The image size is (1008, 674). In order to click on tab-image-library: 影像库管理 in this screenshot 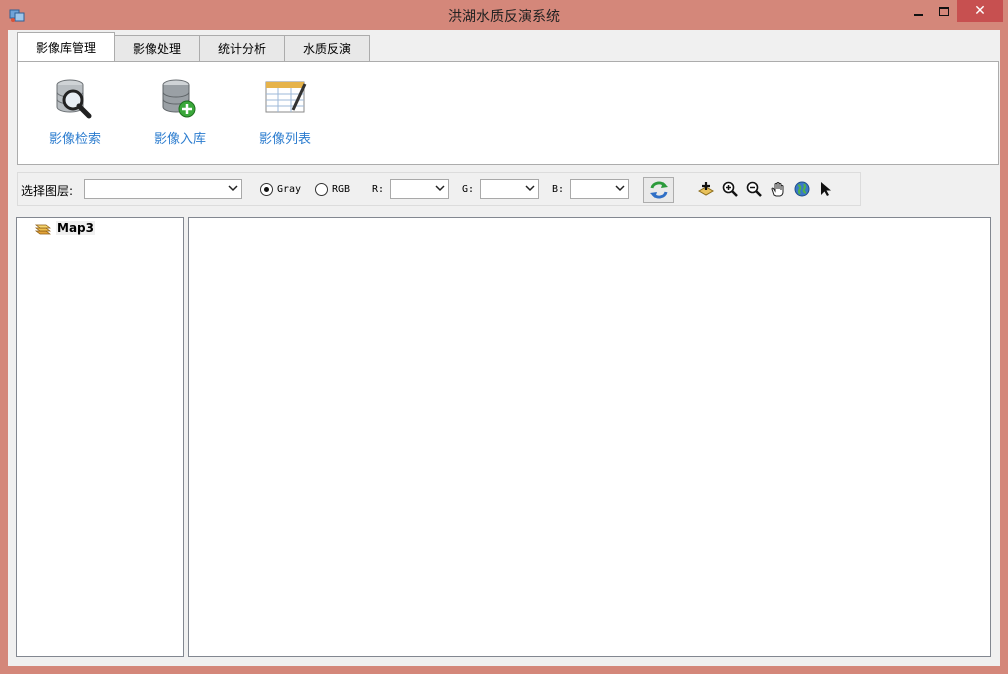, I will do `click(66, 46)`.